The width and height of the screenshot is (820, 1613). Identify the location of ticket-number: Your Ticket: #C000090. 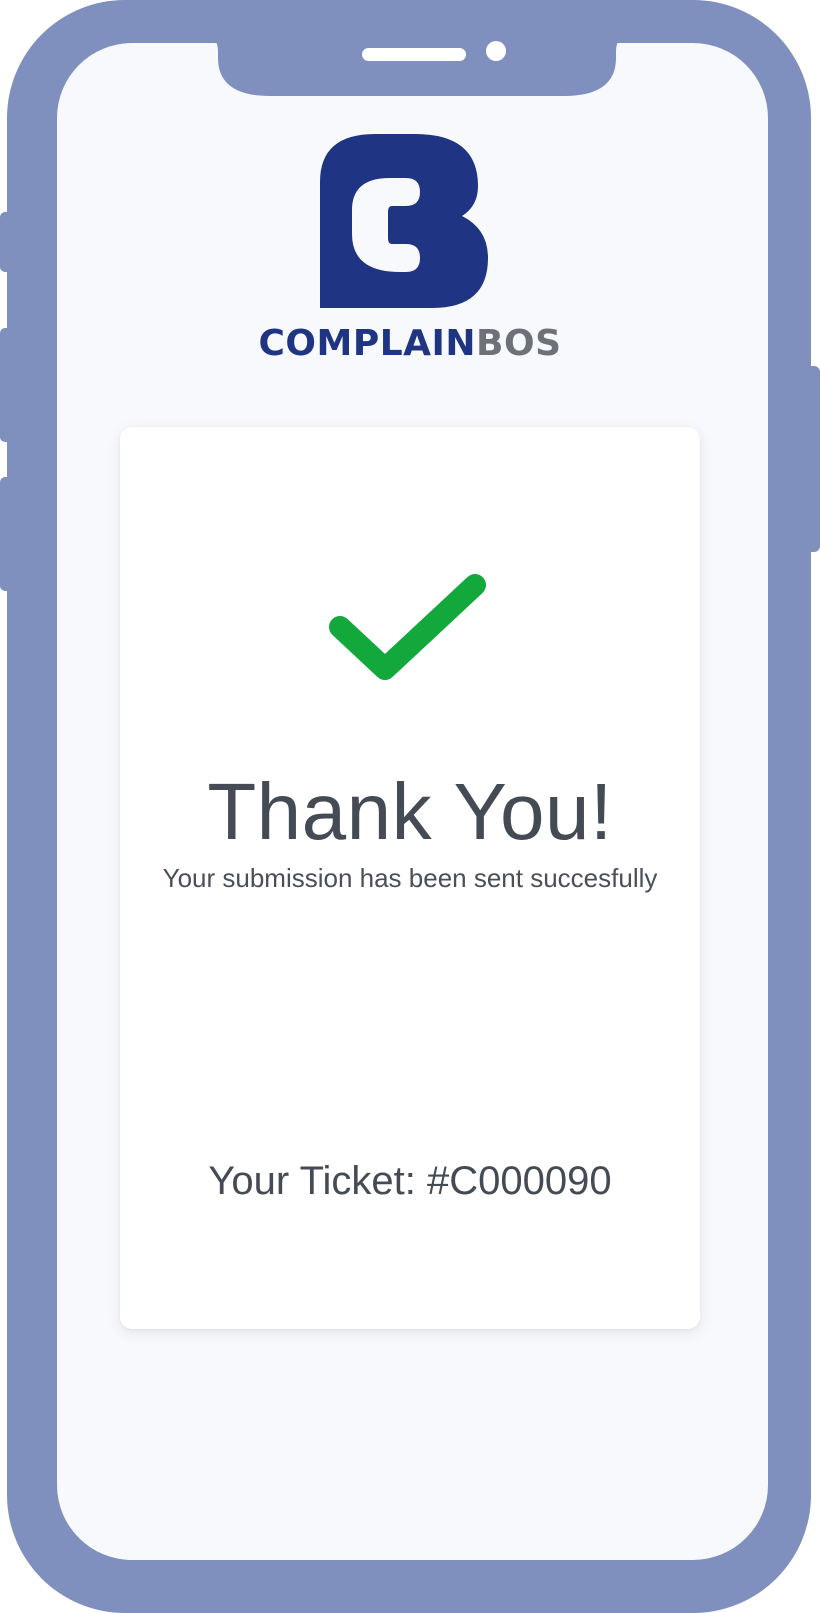
(410, 1181).